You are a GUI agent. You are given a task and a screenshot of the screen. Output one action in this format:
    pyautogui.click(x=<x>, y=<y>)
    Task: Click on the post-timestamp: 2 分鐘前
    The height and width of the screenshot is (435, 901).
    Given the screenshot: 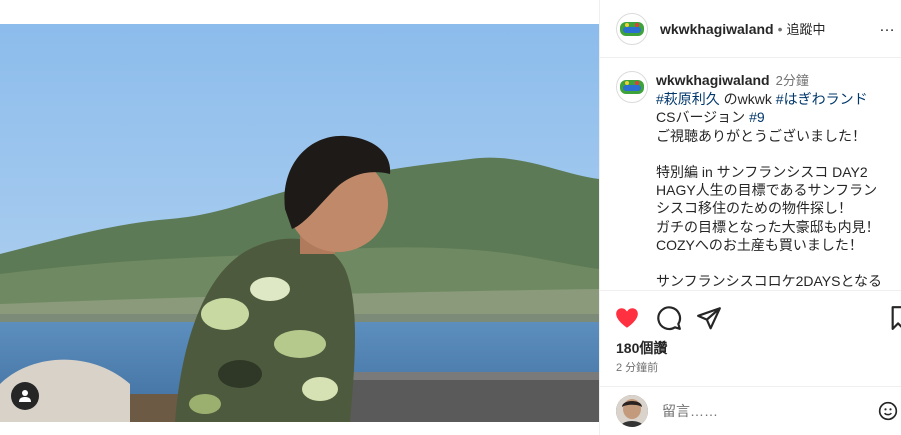 What is the action you would take?
    pyautogui.click(x=637, y=368)
    